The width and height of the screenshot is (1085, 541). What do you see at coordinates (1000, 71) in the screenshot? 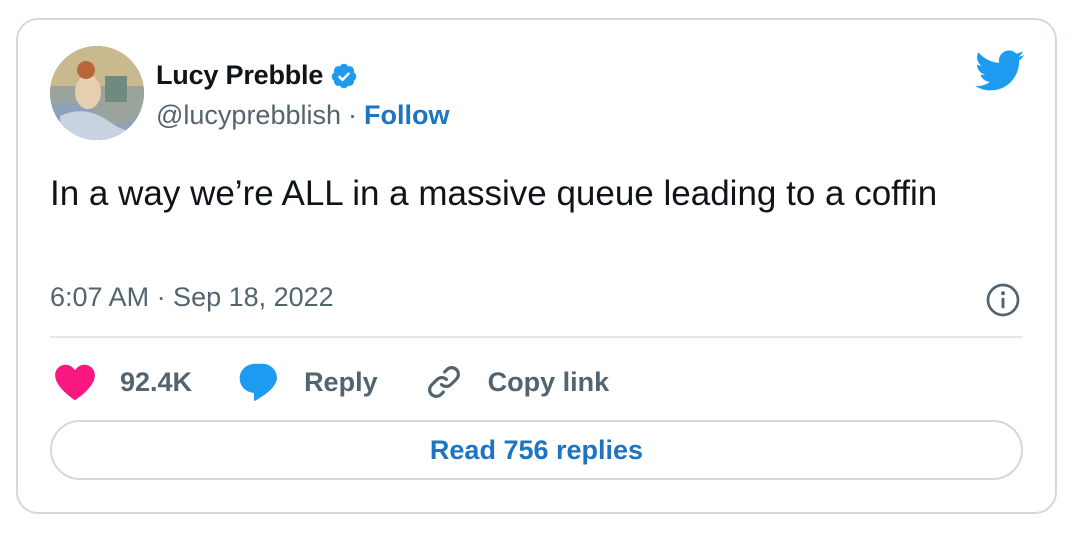
I see `twitter-bird-icon` at bounding box center [1000, 71].